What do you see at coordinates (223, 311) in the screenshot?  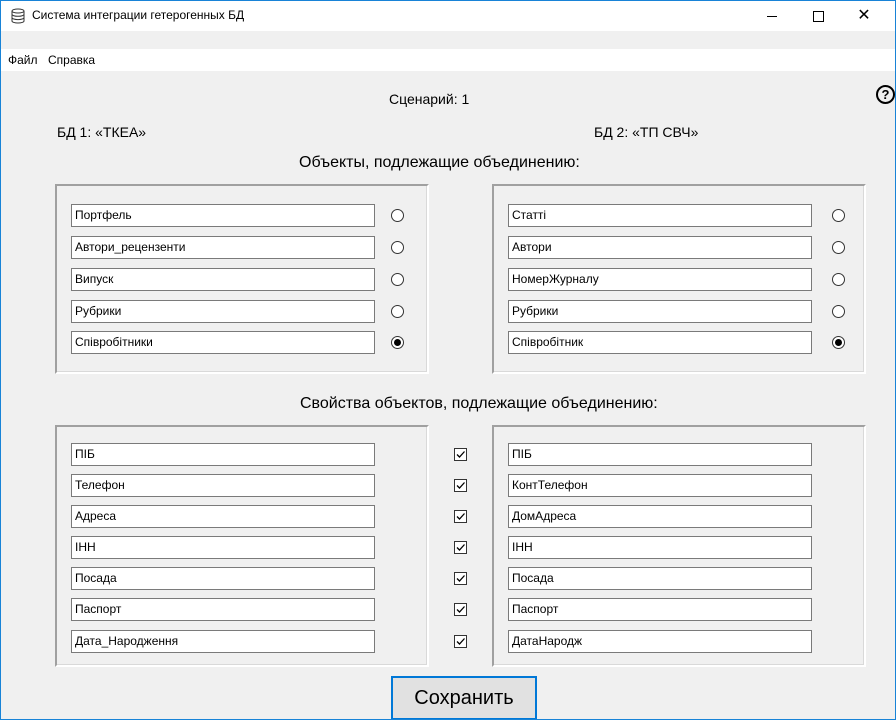 I see `object-left-field: Рубрики` at bounding box center [223, 311].